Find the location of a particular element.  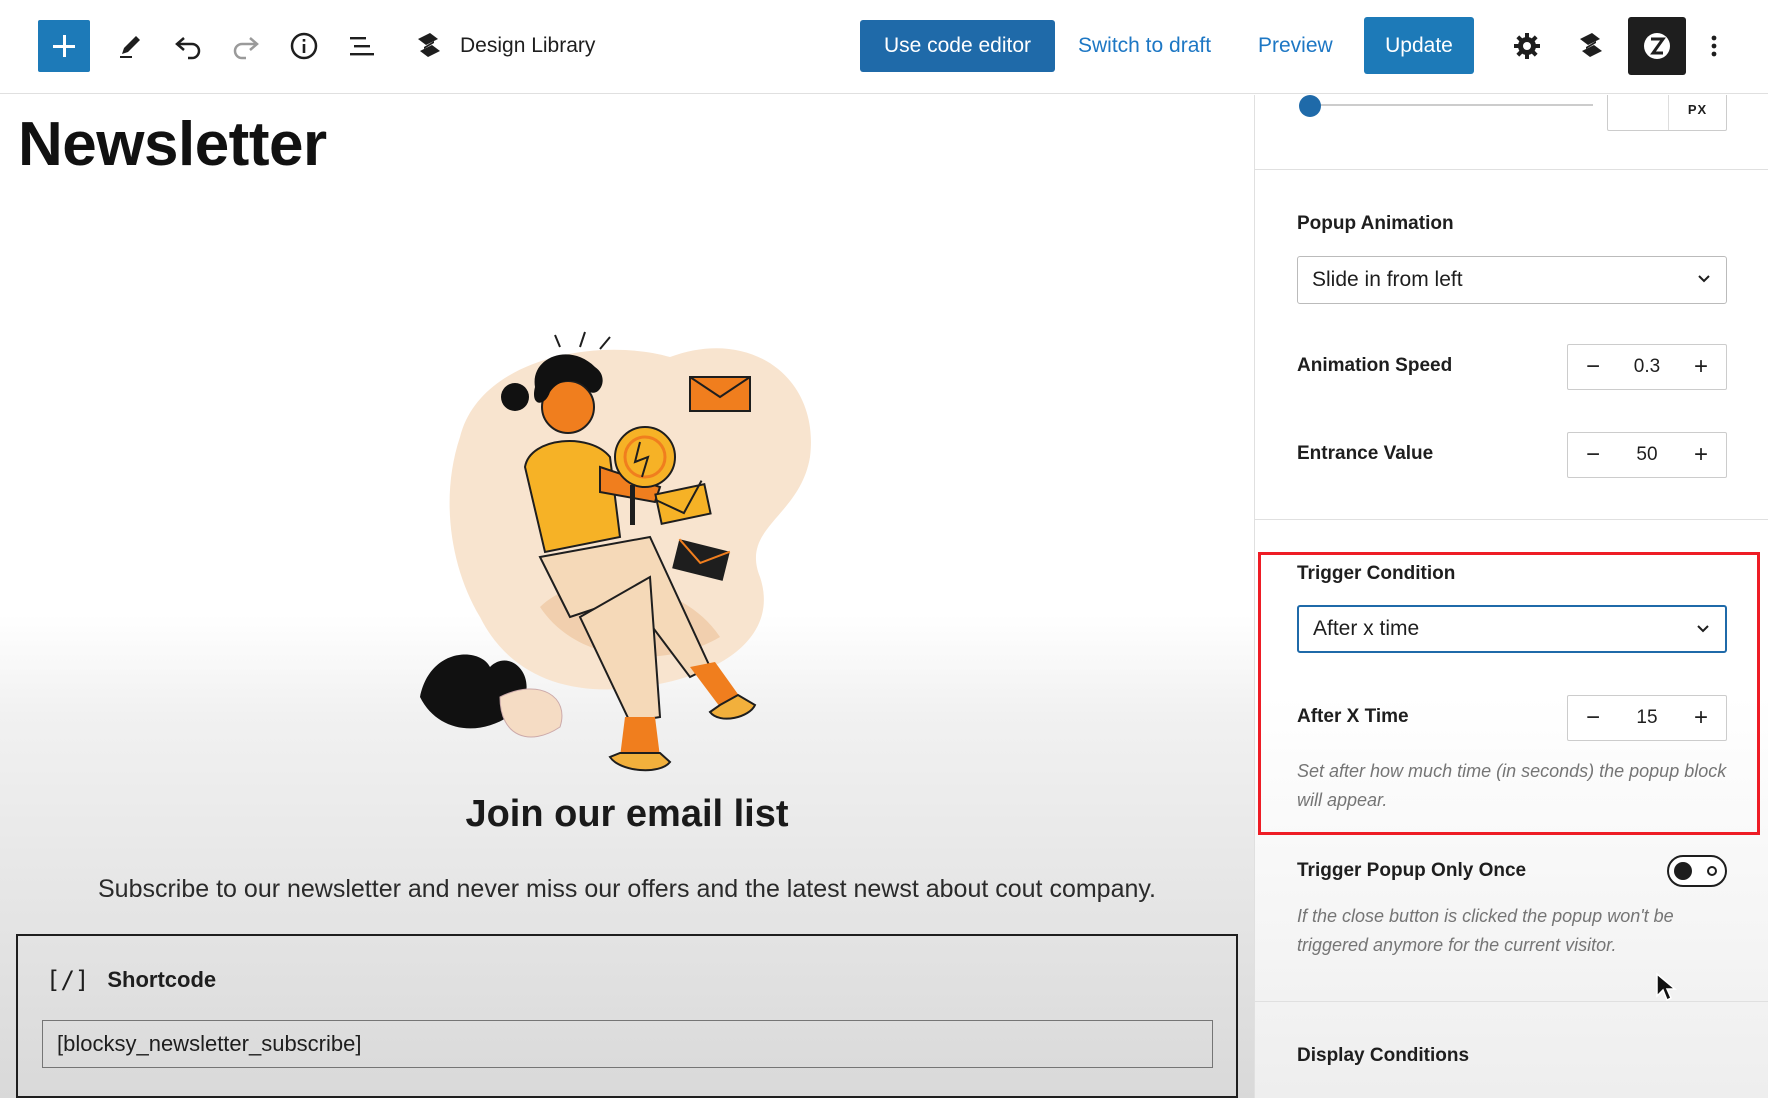

use-code-editor-button: Use code editor is located at coordinates (957, 46).